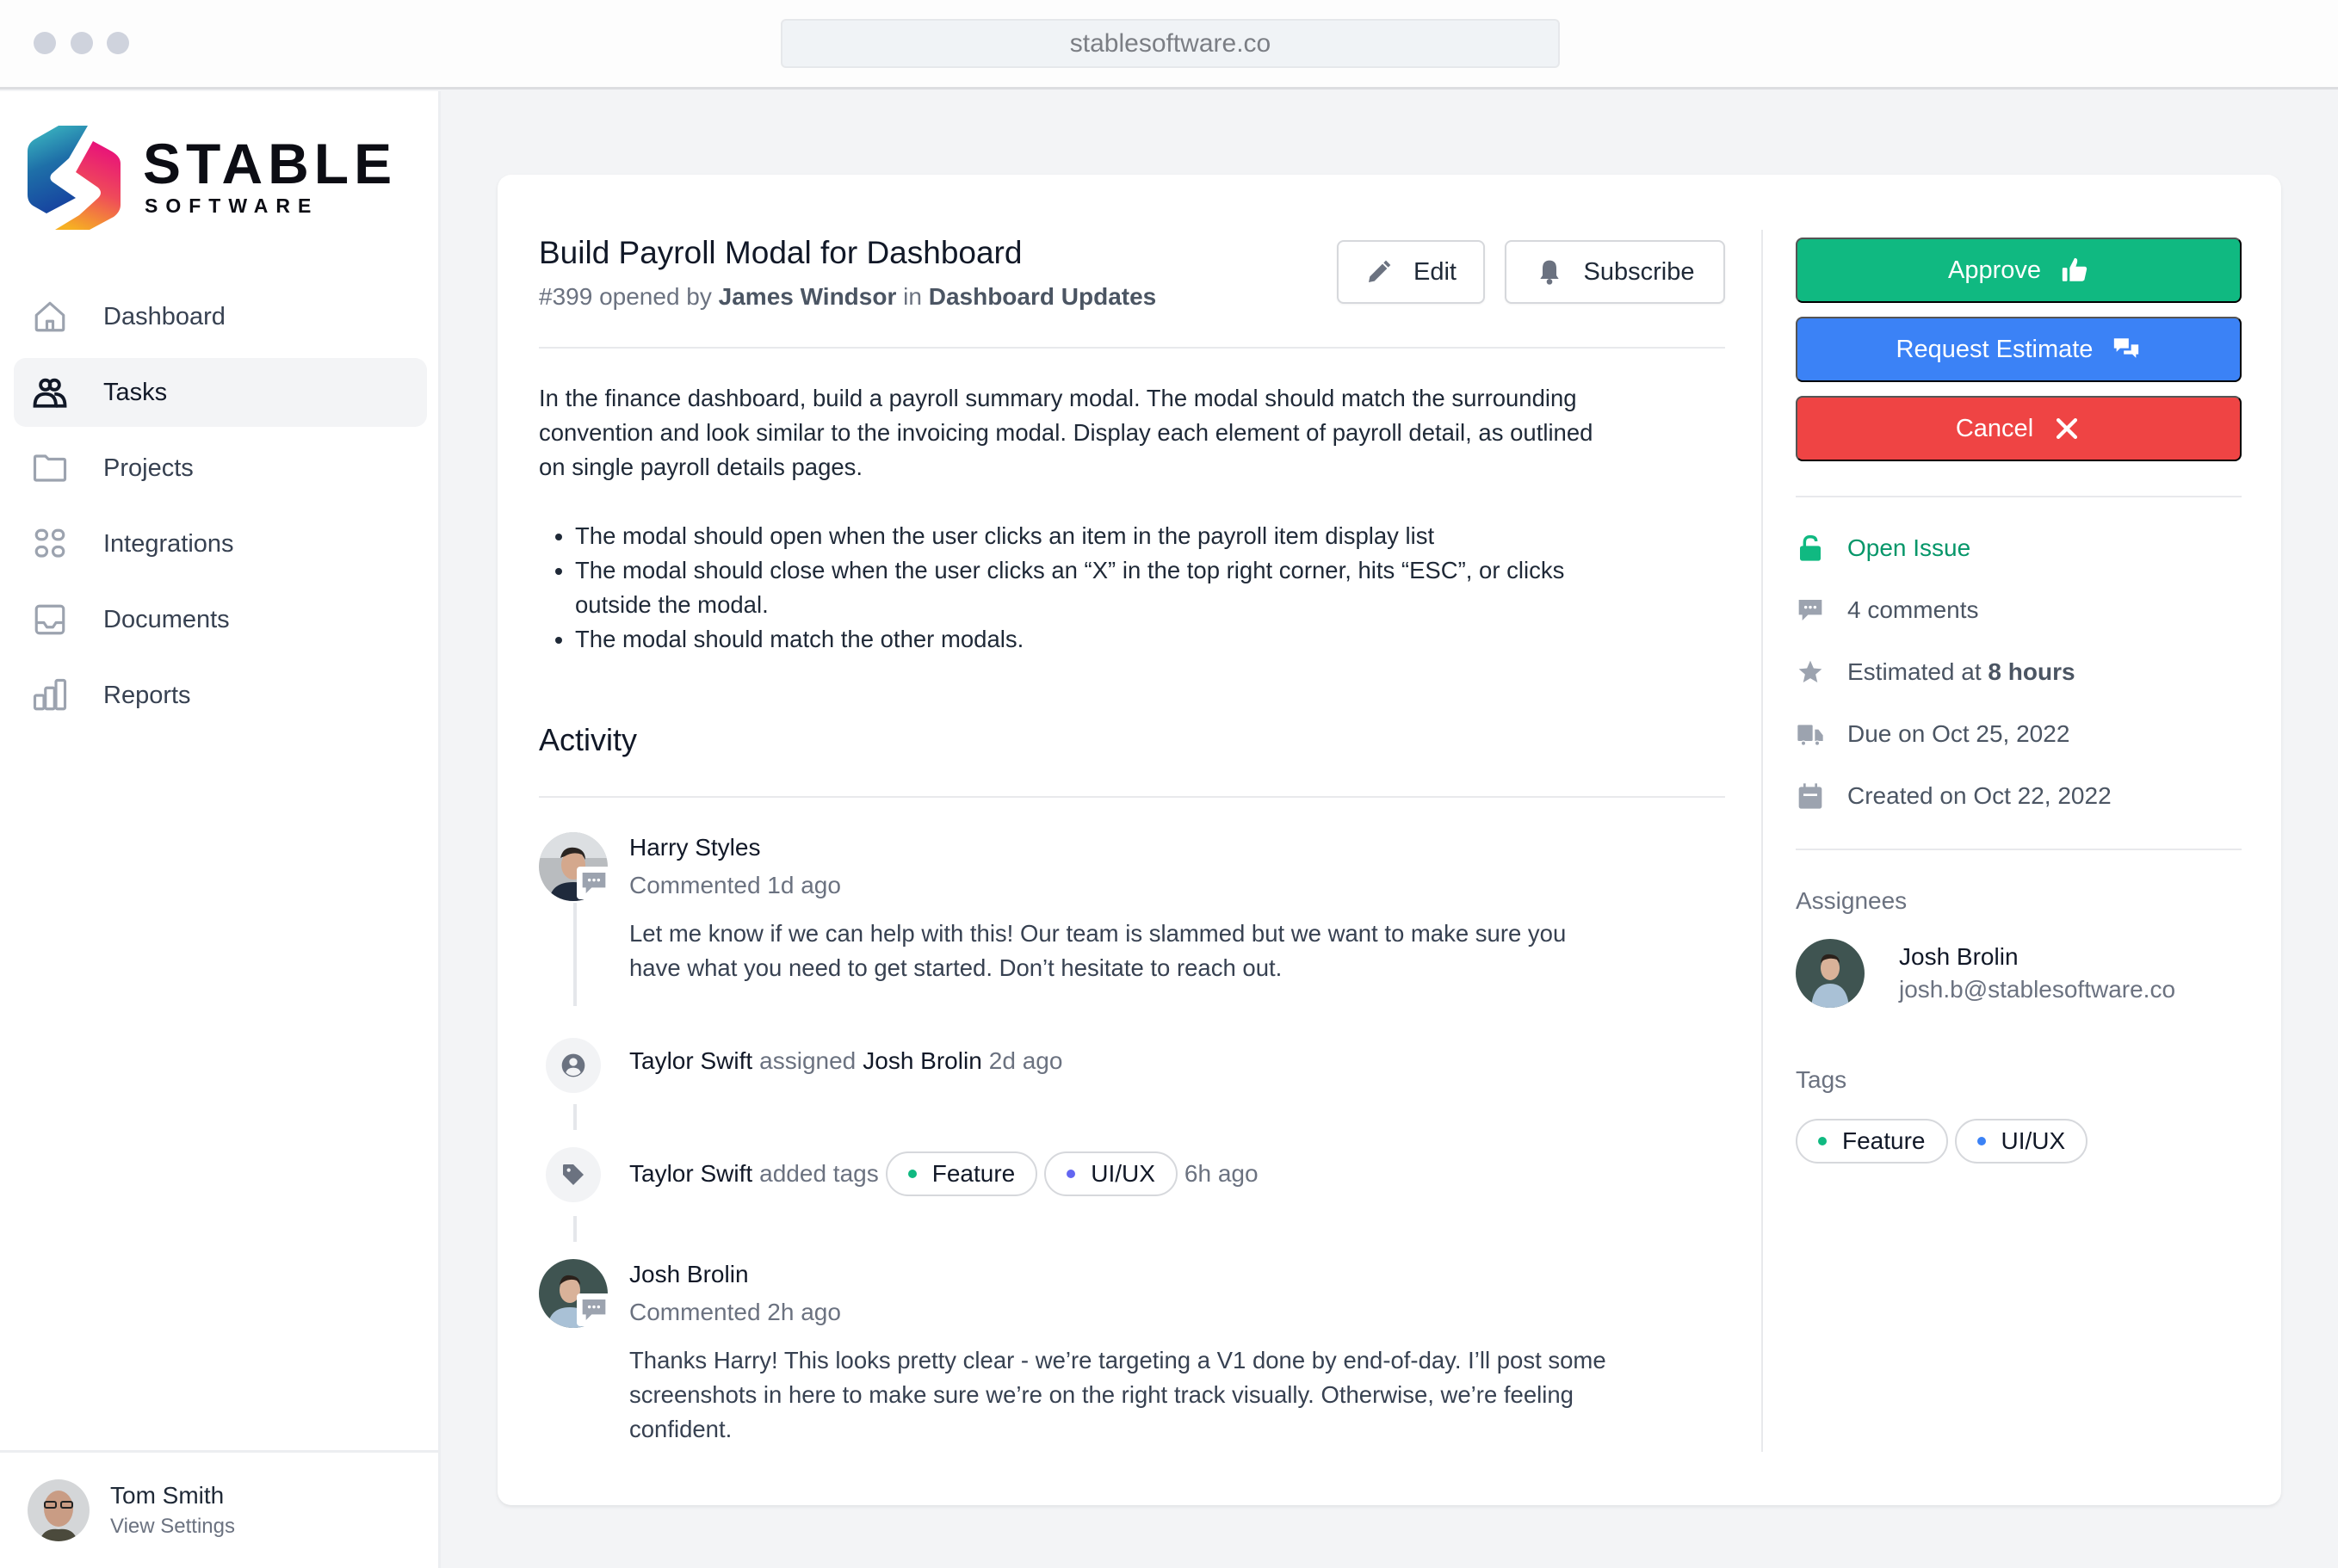 The height and width of the screenshot is (1568, 2338). Describe the element at coordinates (220, 468) in the screenshot. I see `sidebar-item-projects: Projects` at that location.